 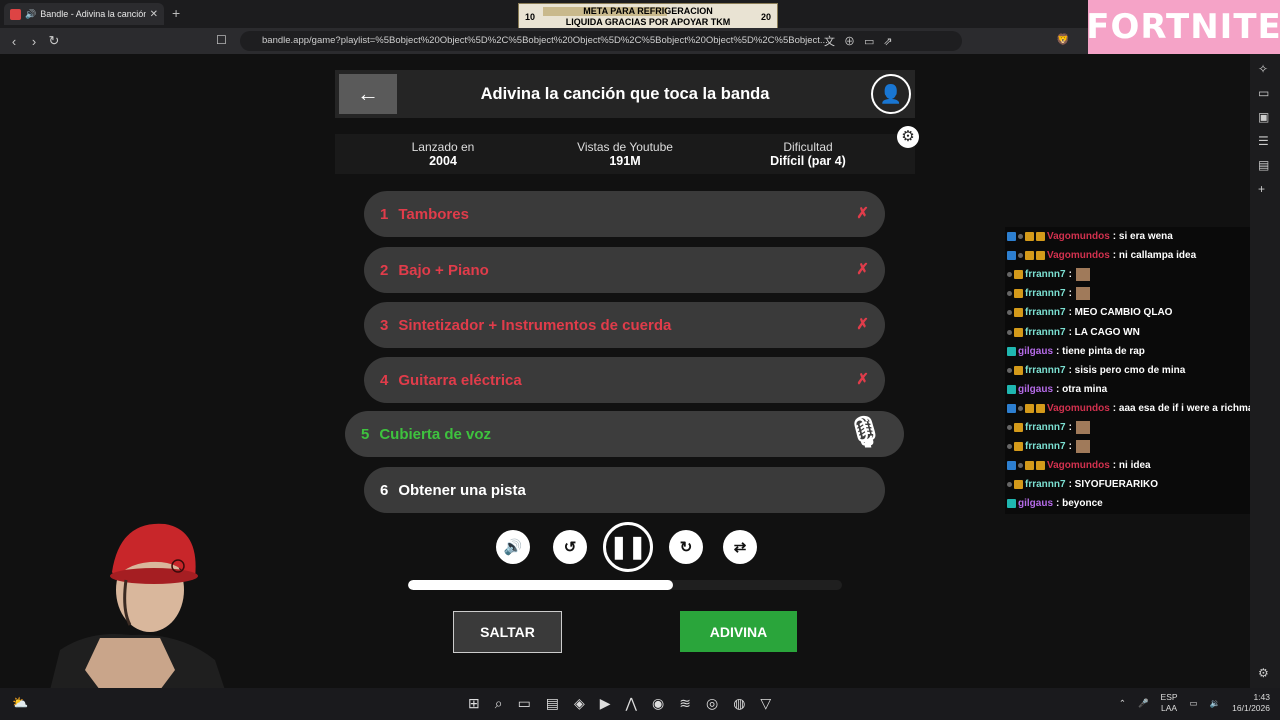 I want to click on hint-row-5-active: 5 Cubierta de voz 🎙, so click(x=624, y=434).